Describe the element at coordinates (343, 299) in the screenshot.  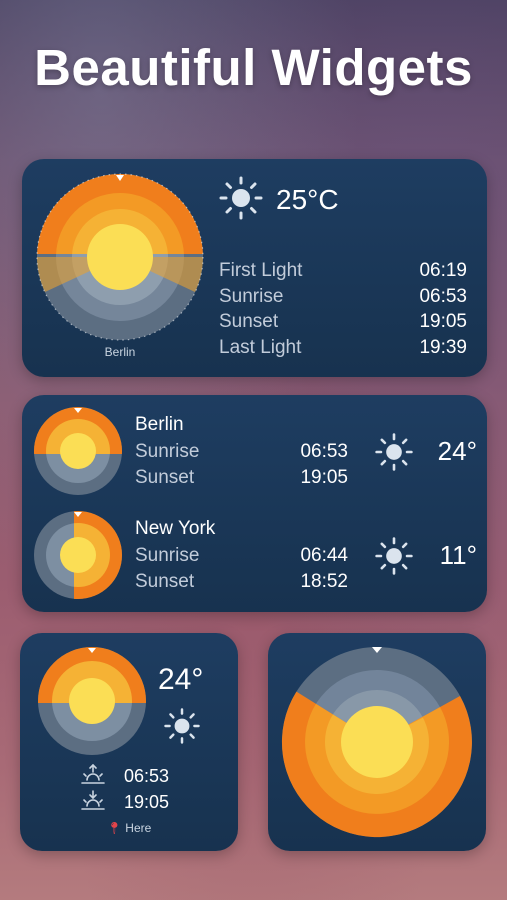
I see `sunrise-row: Sunrise 06:53` at that location.